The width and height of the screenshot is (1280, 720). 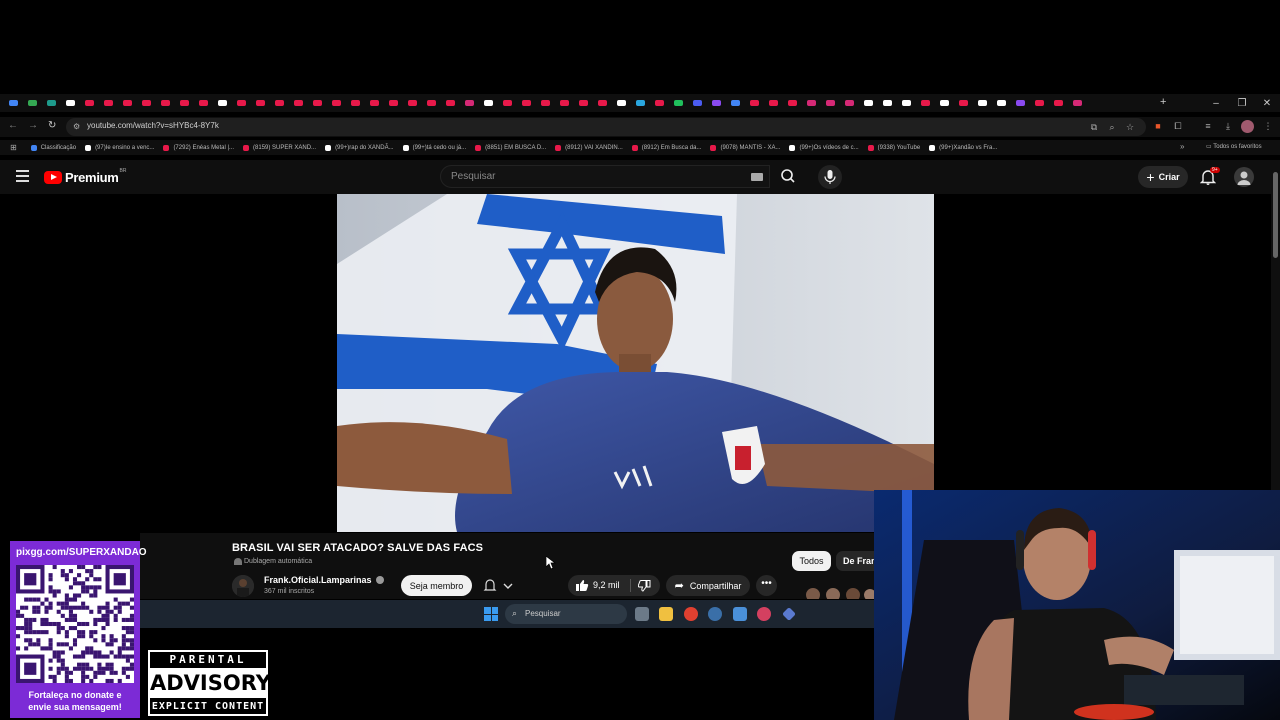 I want to click on chip-from-channel: De Frank, so click(x=855, y=561).